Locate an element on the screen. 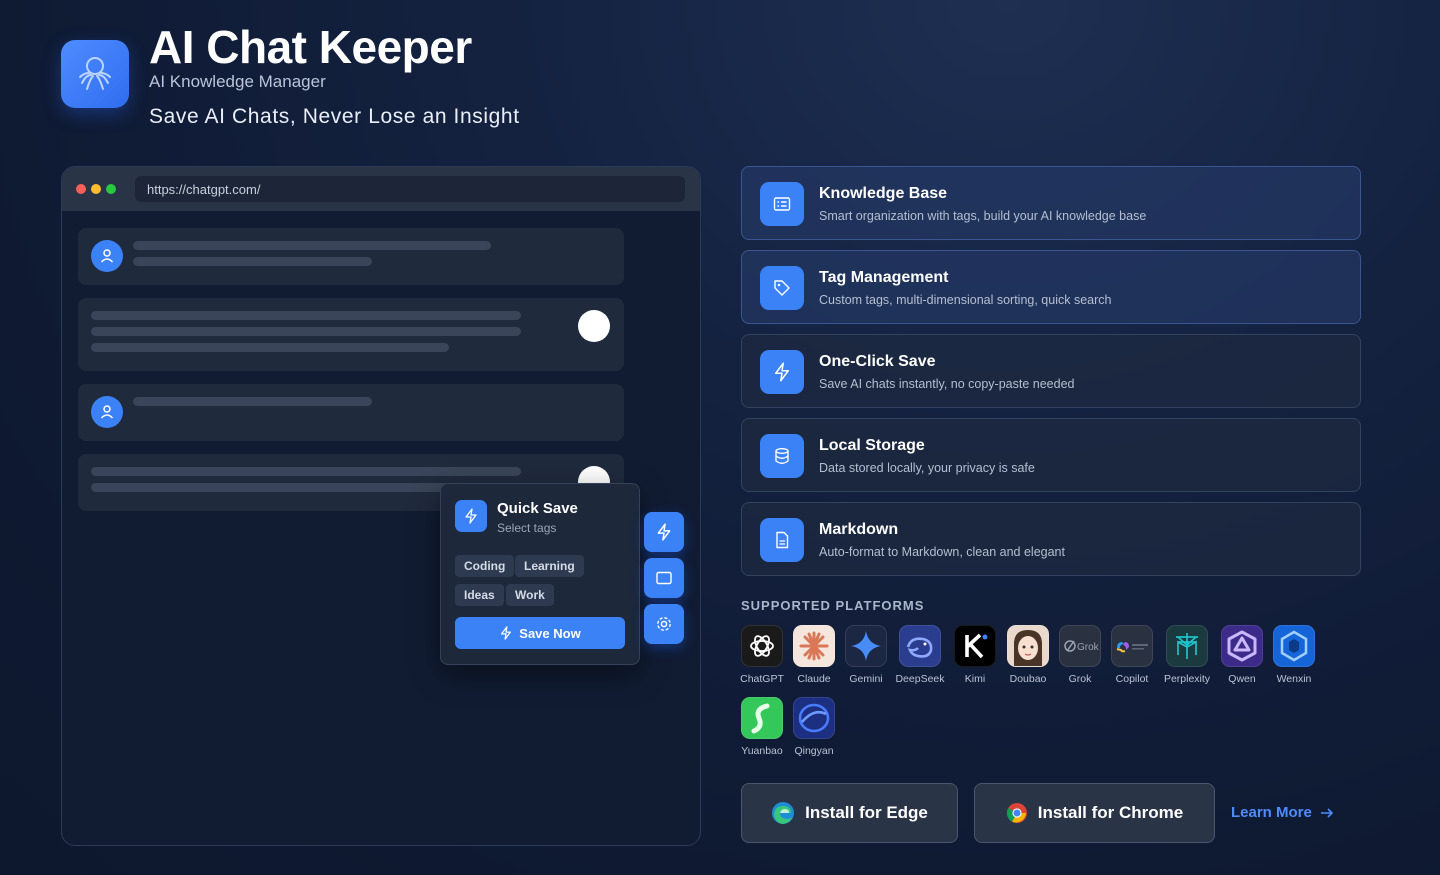  browser-toolbar: https://chatgpt.com/ is located at coordinates (381, 189).